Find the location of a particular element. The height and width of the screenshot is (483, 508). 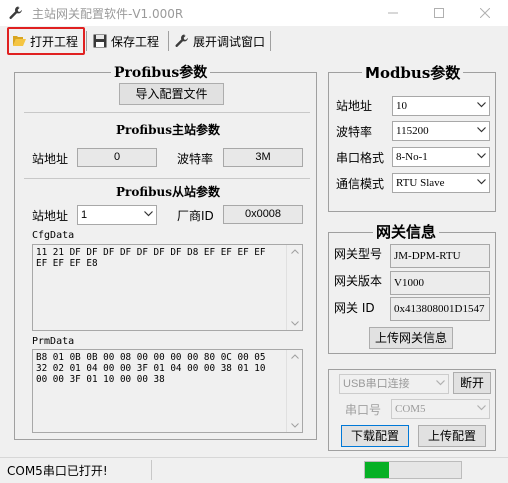

master-baud-field: 3M is located at coordinates (263, 157).